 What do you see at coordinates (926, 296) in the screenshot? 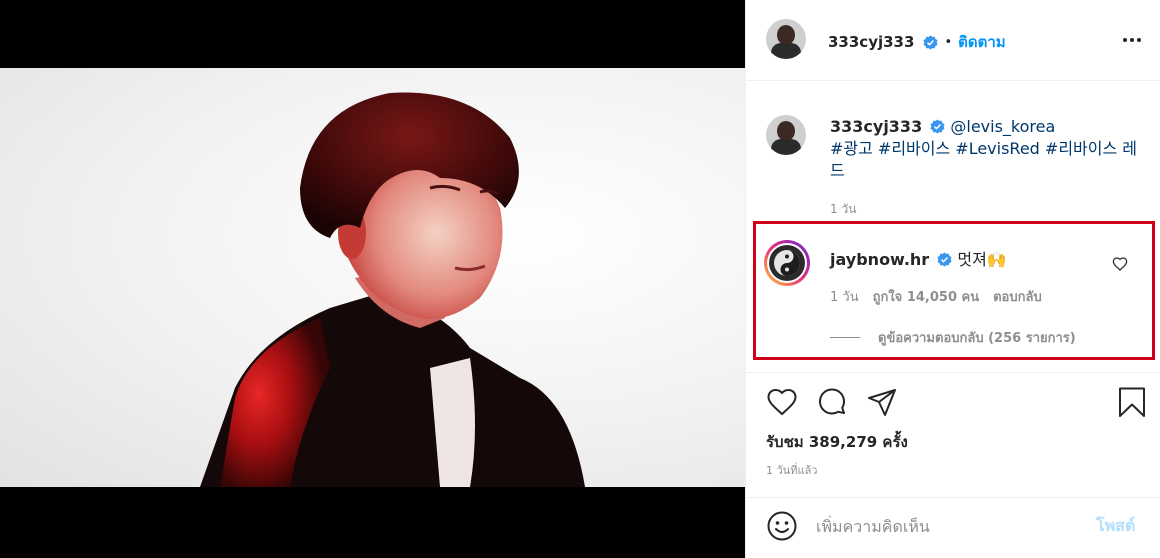
I see `comment-likes-count: ถูกใจ 14,050 คน` at bounding box center [926, 296].